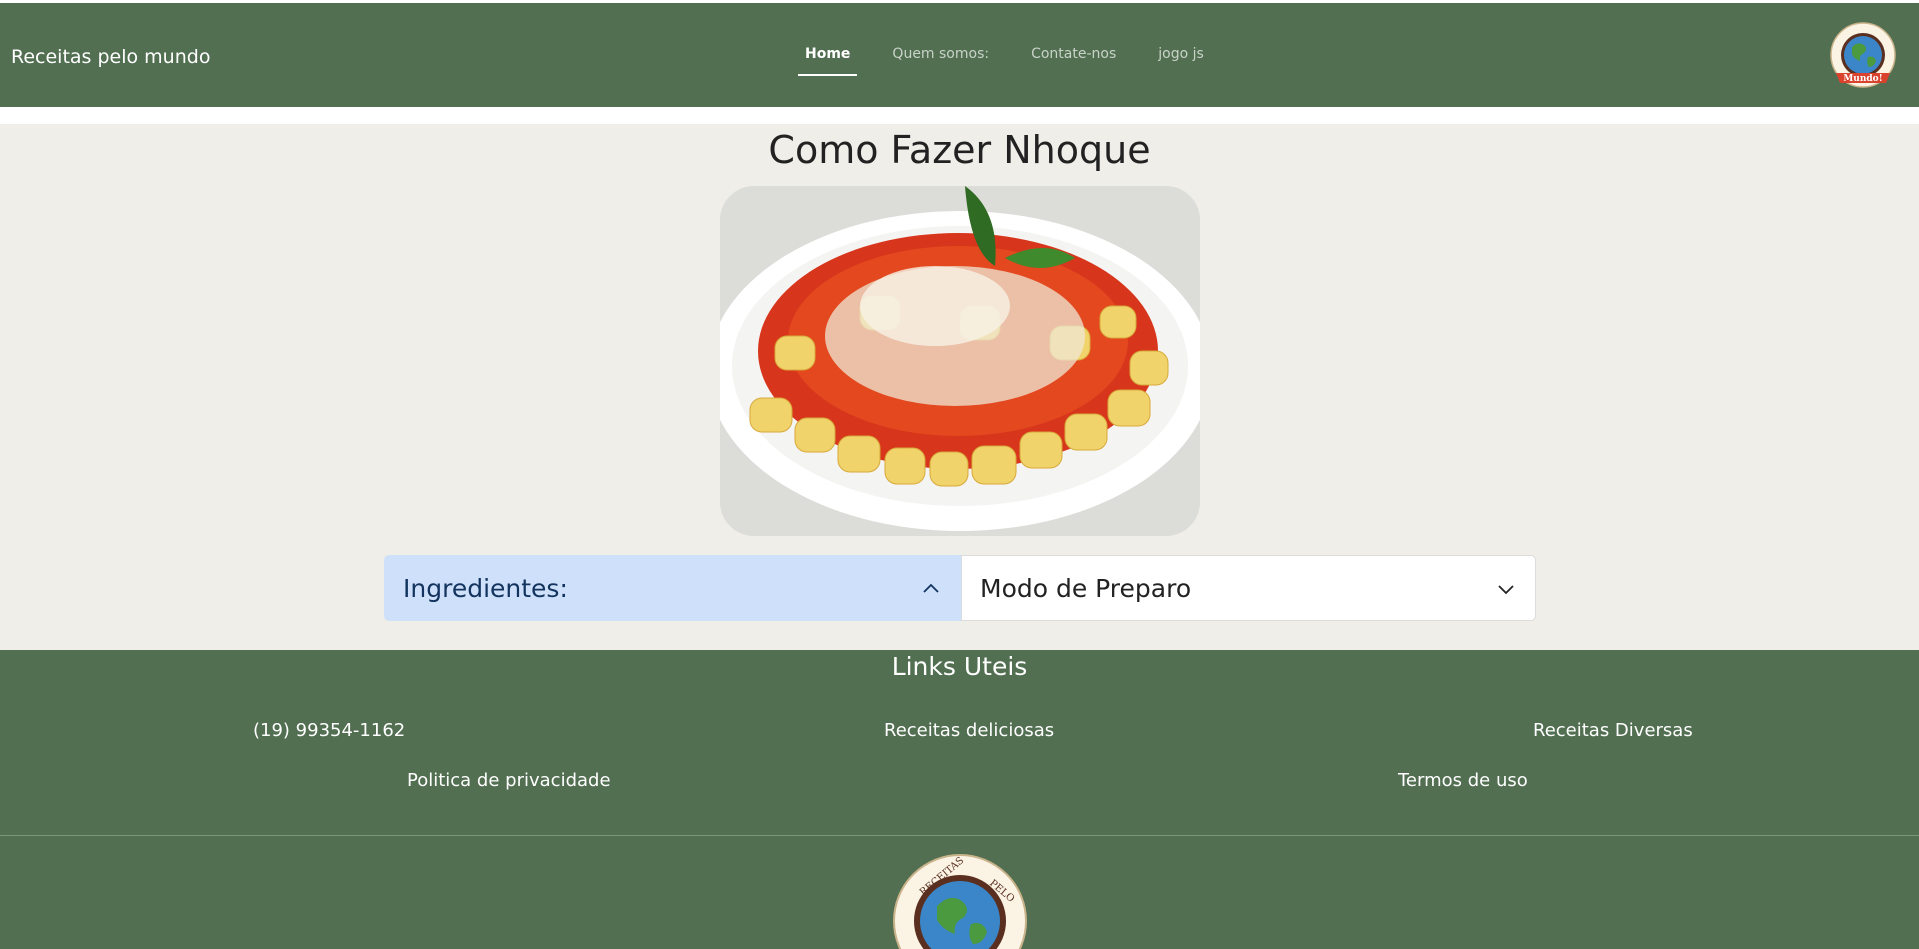 Image resolution: width=1919 pixels, height=949 pixels. I want to click on footer-link-receitas-deliciosas: Receitas deliciosas, so click(969, 730).